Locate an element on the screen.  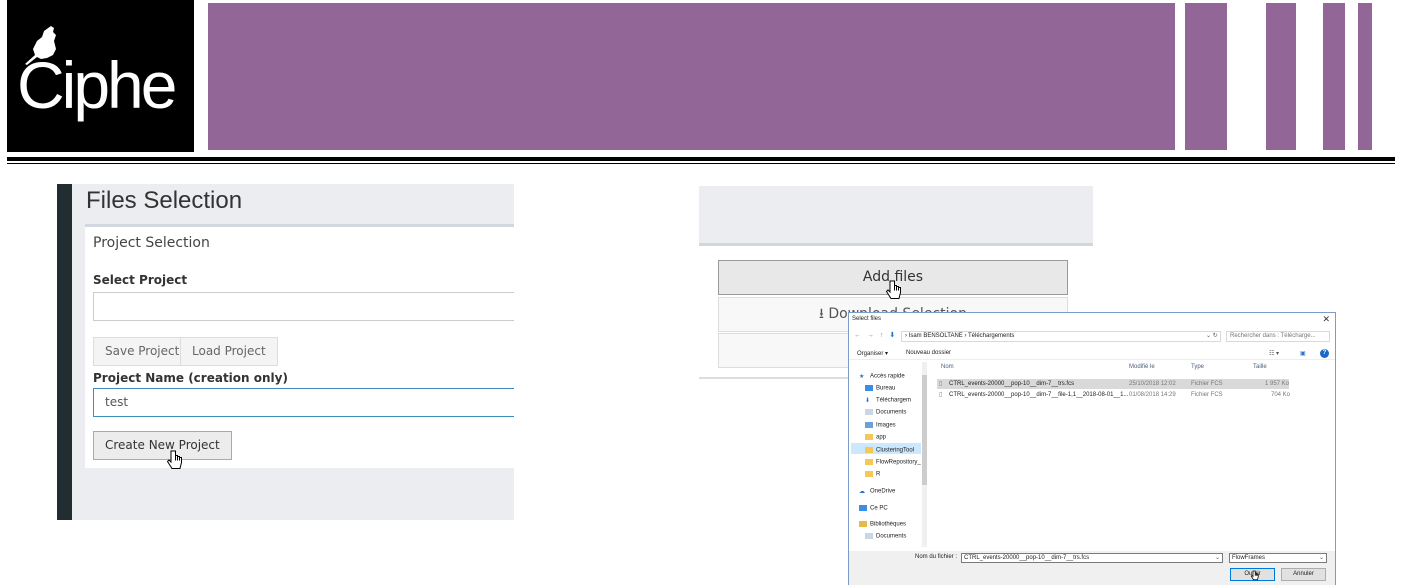
desktop-icon is located at coordinates (869, 388).